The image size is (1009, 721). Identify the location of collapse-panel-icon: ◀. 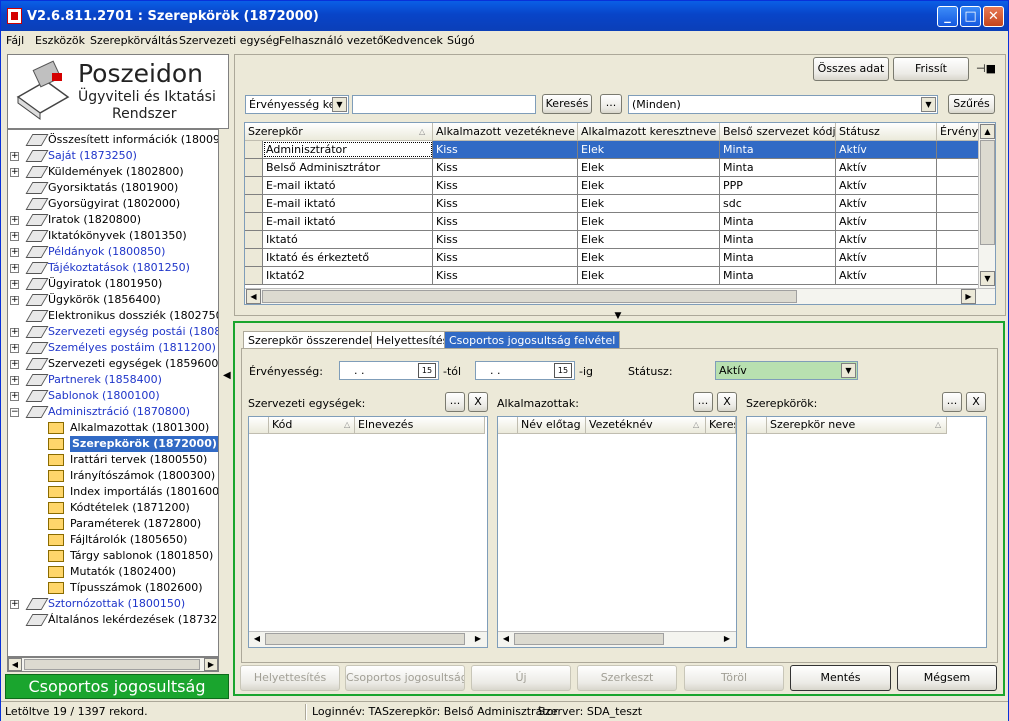
(227, 376).